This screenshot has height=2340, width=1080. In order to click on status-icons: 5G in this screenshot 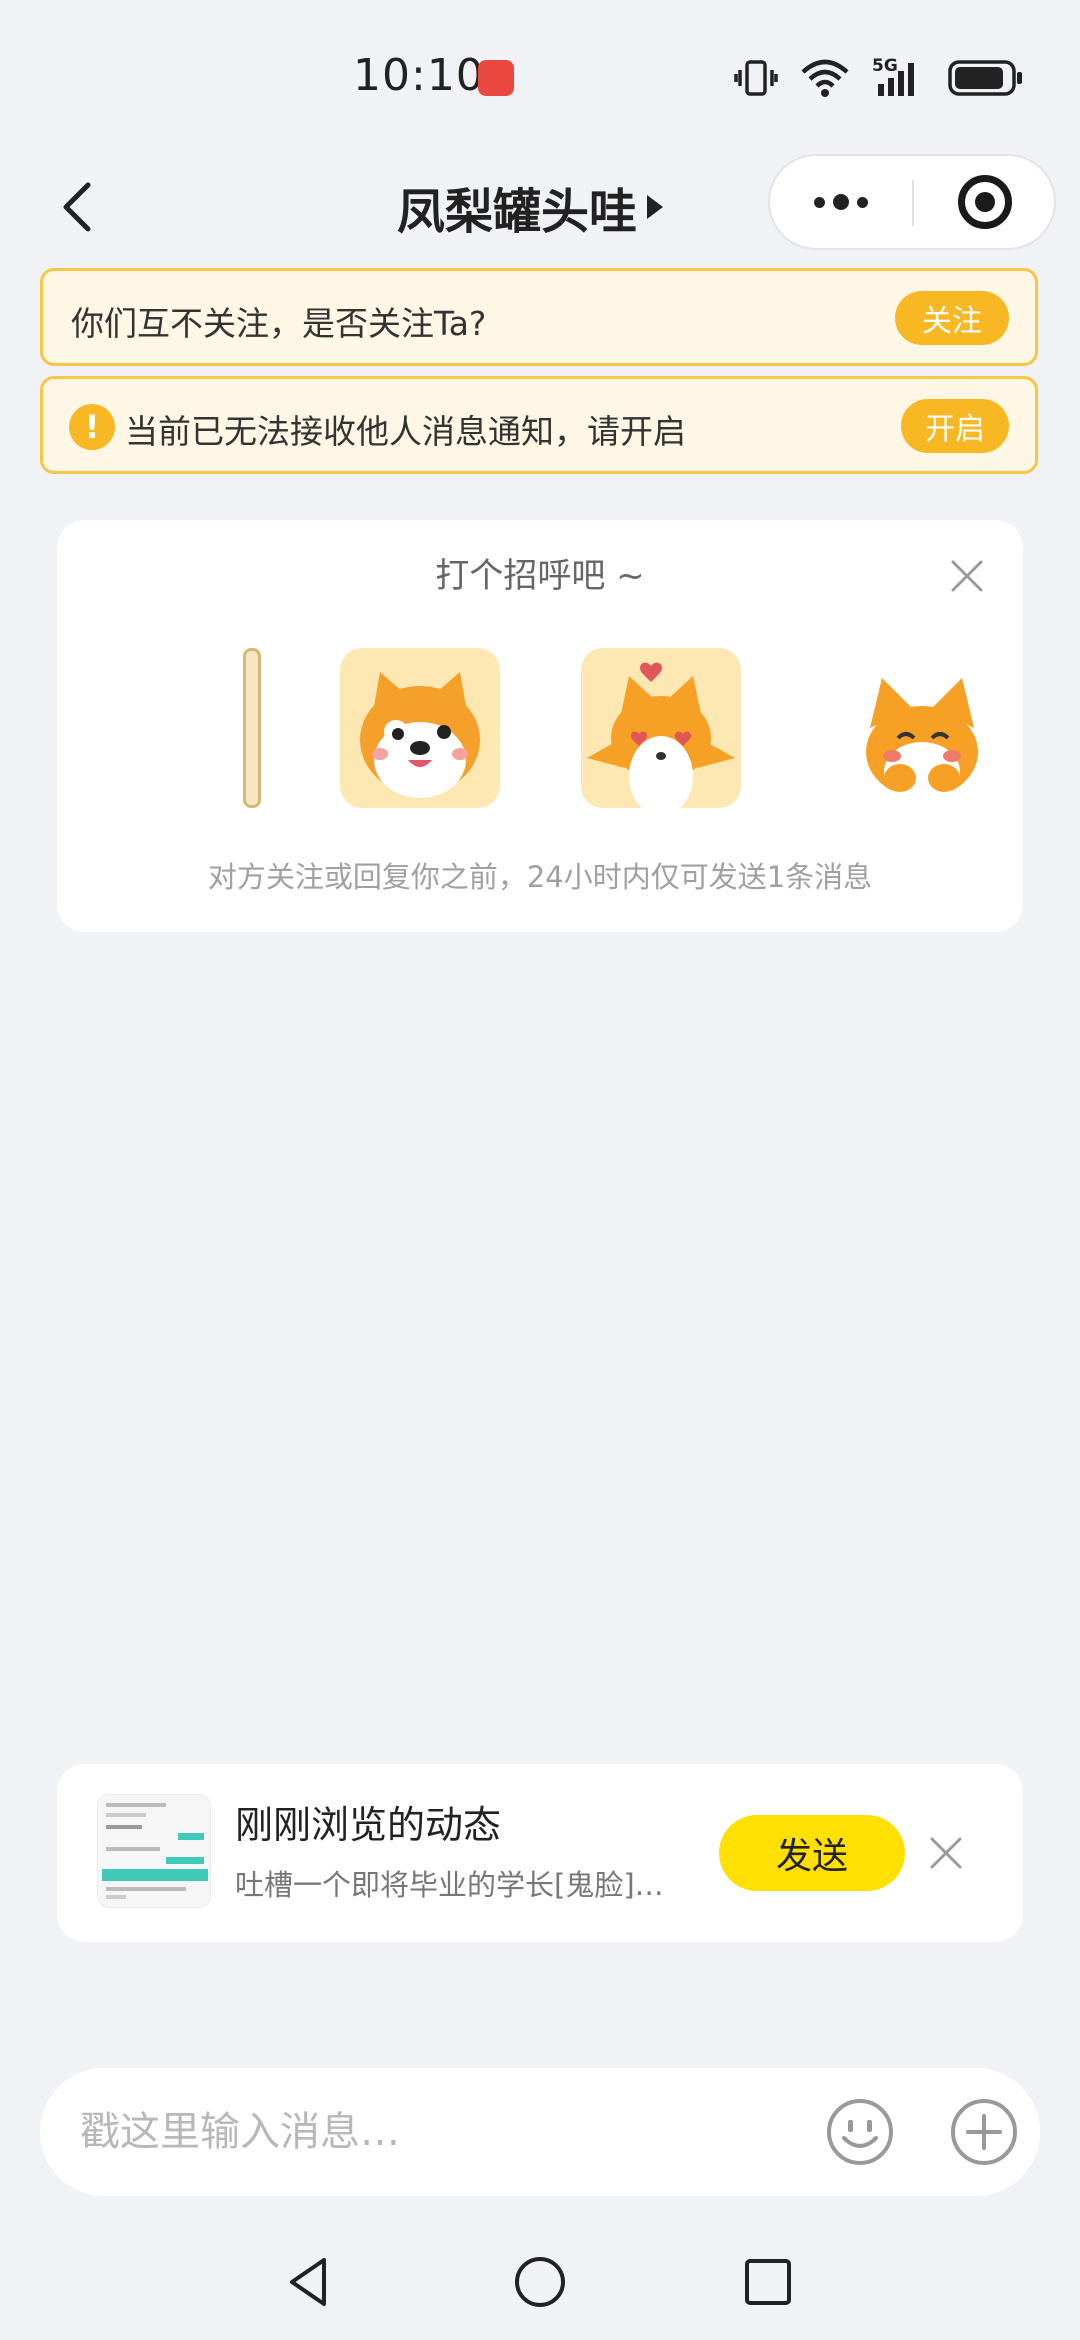, I will do `click(879, 78)`.